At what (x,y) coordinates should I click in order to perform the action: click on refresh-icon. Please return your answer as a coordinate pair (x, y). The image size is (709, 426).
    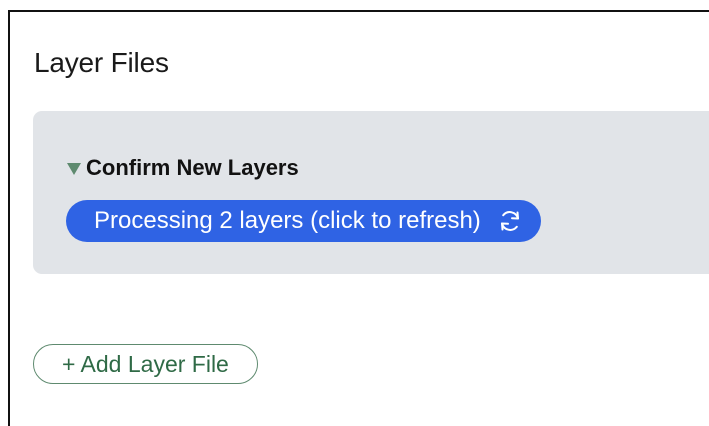
    Looking at the image, I should click on (510, 221).